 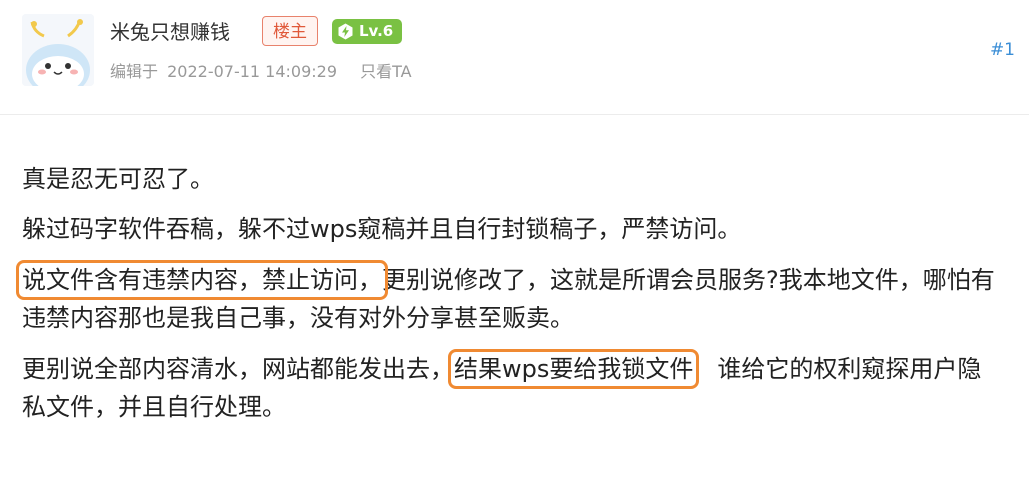 I want to click on highlighted-text-1: 说文件含有违禁内容，禁止访问，, so click(x=202, y=280).